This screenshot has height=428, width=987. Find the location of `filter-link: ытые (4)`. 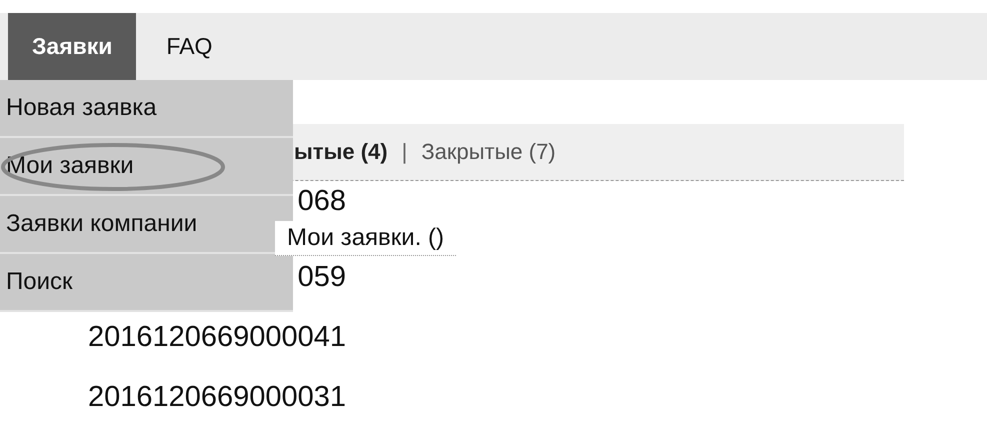

filter-link: ытые (4) is located at coordinates (341, 152).